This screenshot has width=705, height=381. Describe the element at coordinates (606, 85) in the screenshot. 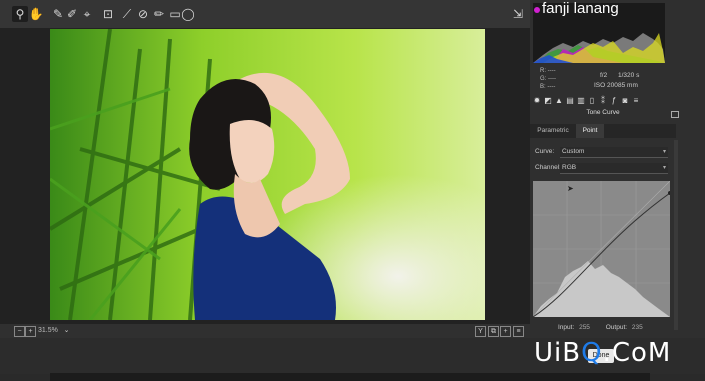

I see `iso-value: ISO 200` at that location.